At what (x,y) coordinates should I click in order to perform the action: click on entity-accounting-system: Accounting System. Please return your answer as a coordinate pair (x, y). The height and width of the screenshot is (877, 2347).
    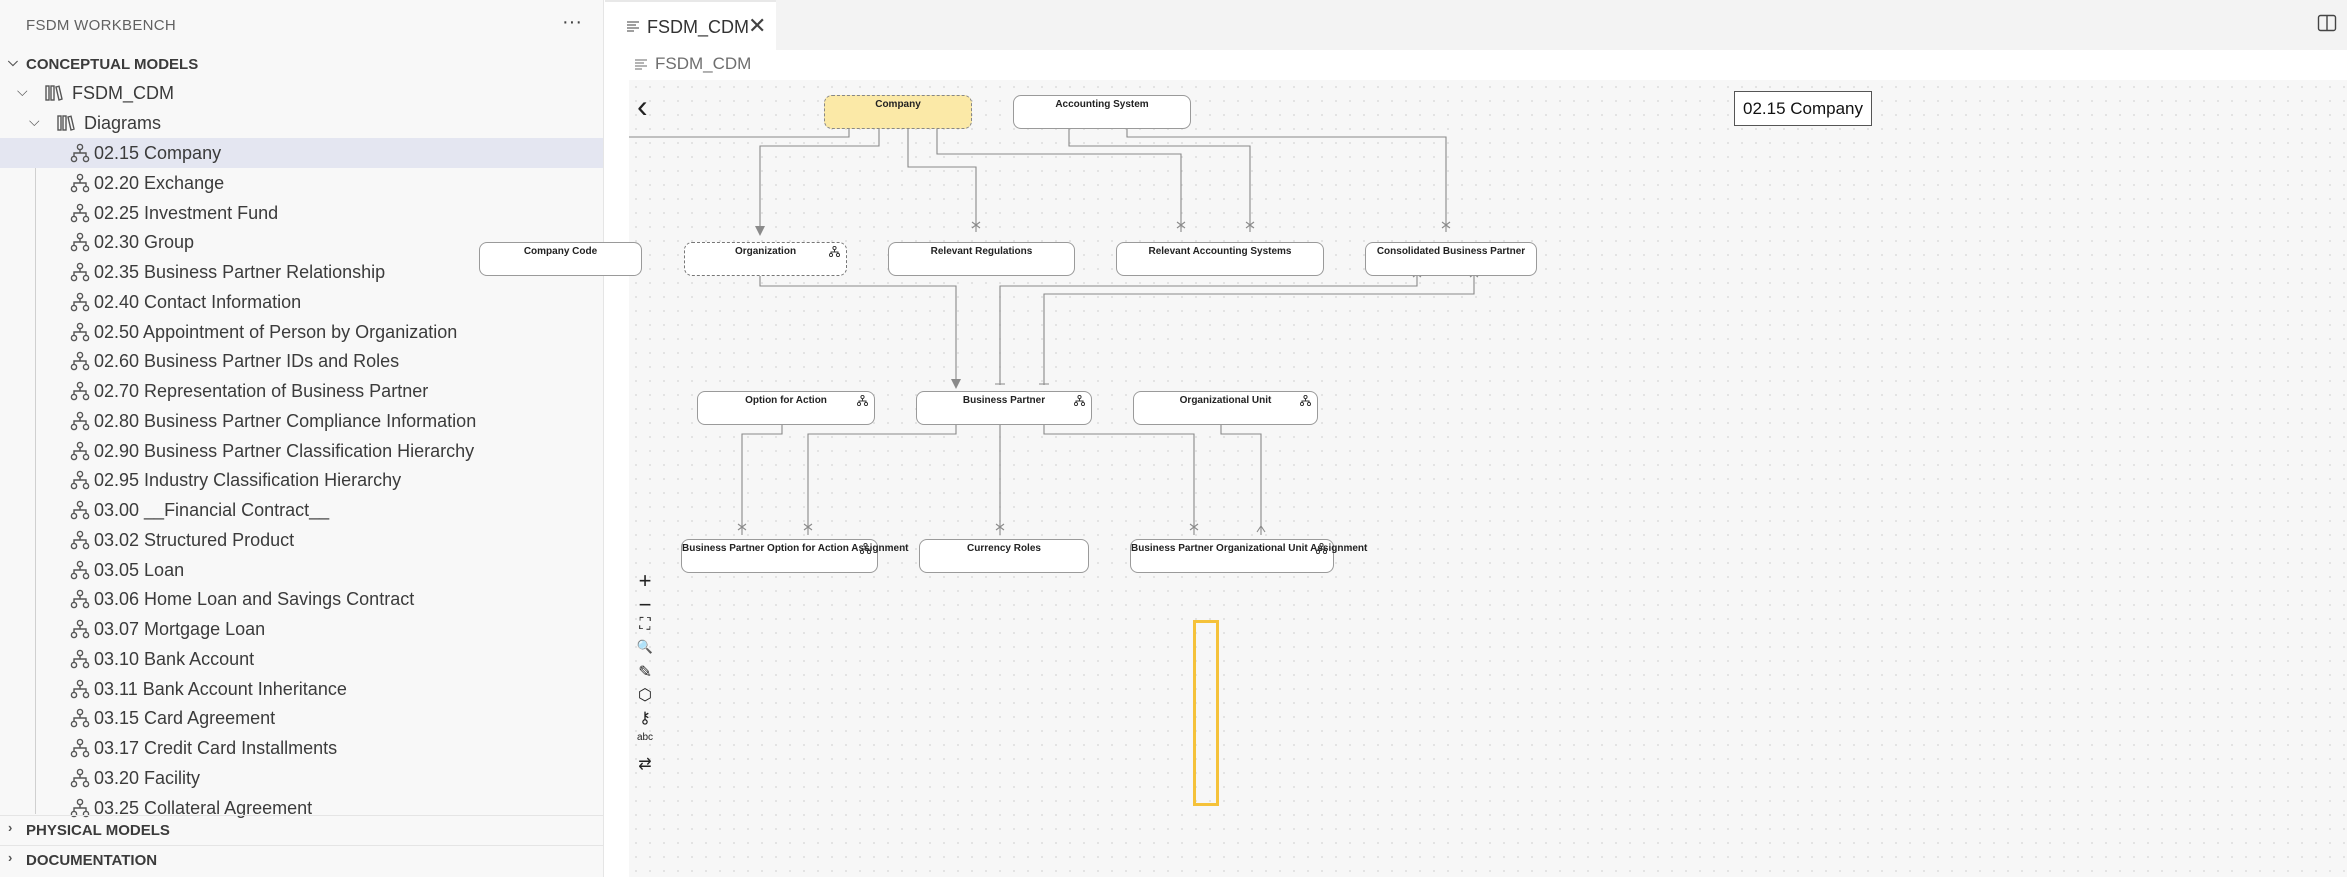
    Looking at the image, I should click on (1102, 112).